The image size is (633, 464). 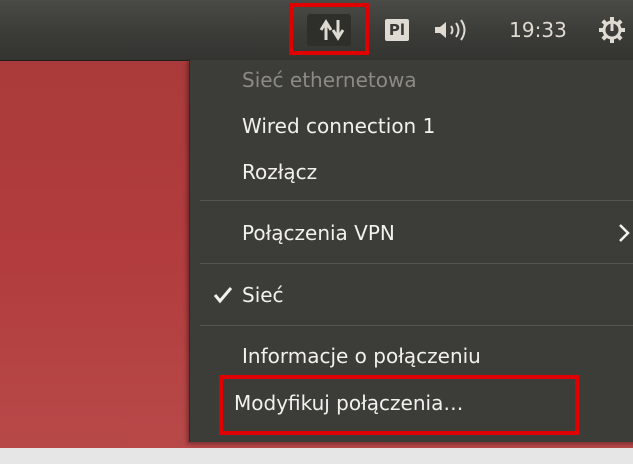 I want to click on power-gear-icon, so click(x=612, y=30).